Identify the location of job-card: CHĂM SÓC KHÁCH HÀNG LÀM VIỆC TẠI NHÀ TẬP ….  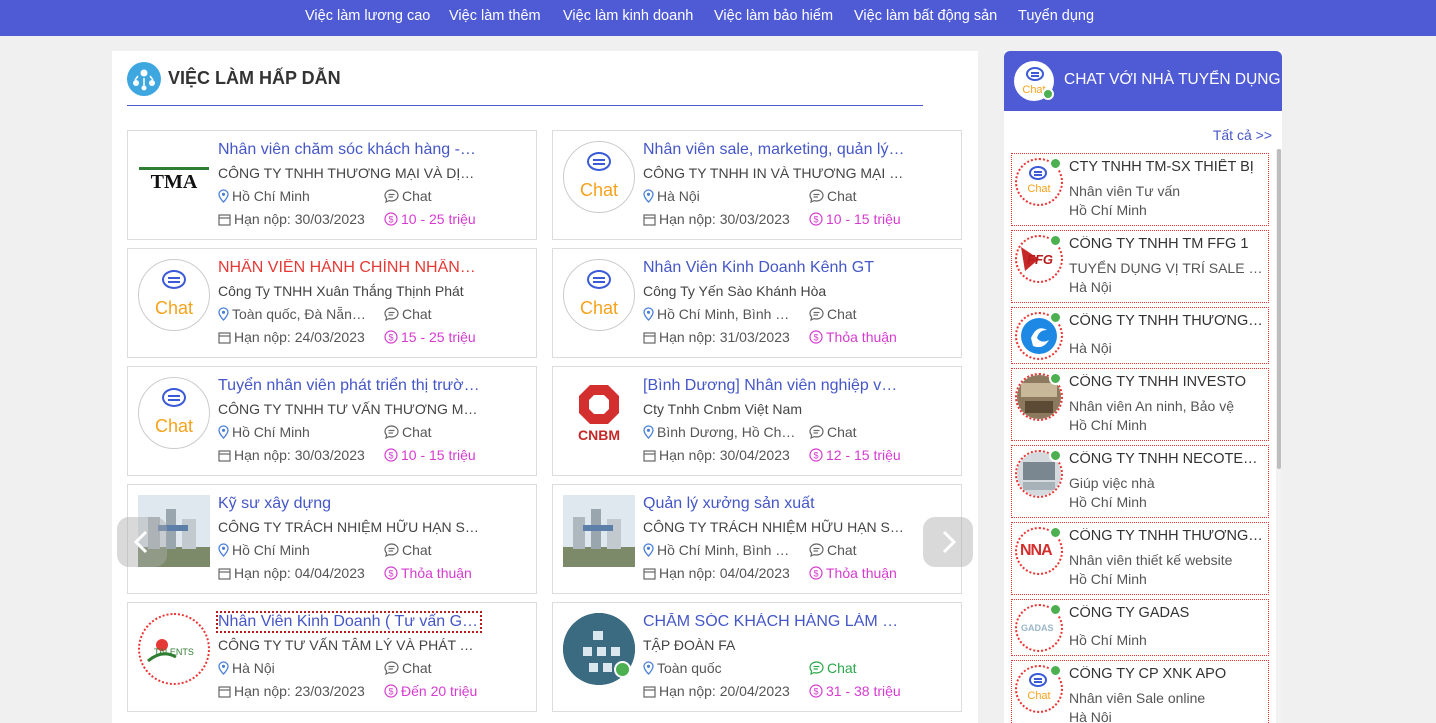
(757, 657).